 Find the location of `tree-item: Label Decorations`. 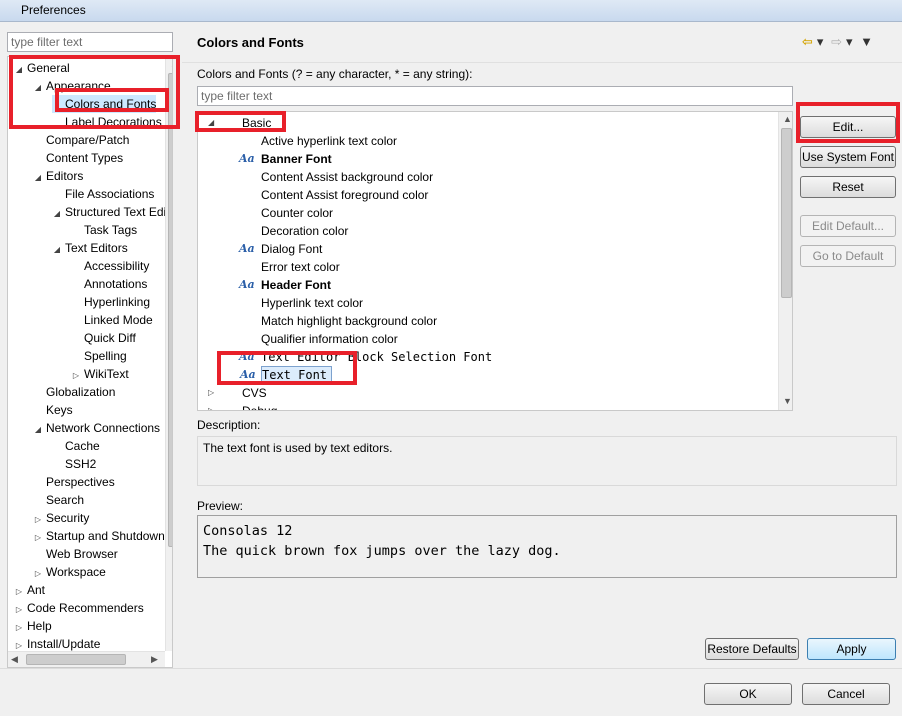

tree-item: Label Decorations is located at coordinates (107, 122).